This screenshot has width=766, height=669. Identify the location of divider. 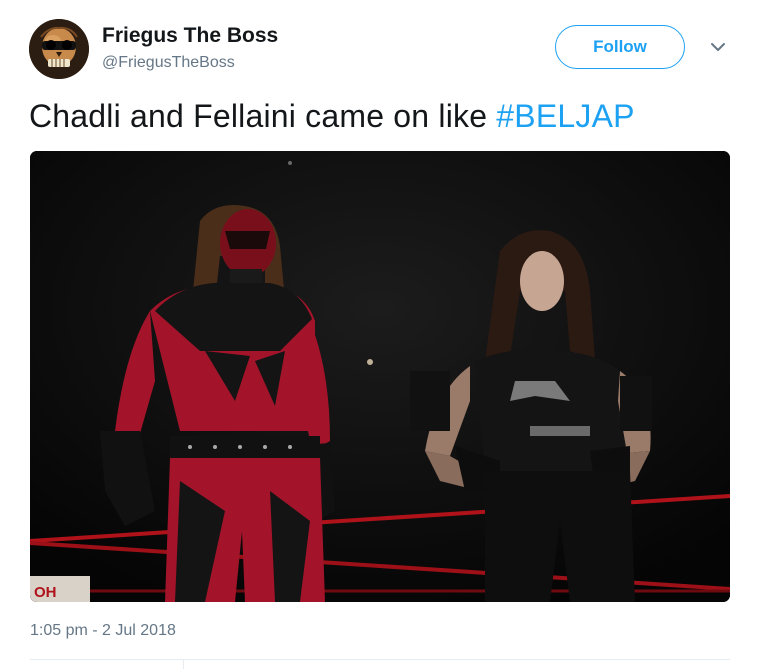
(380, 659).